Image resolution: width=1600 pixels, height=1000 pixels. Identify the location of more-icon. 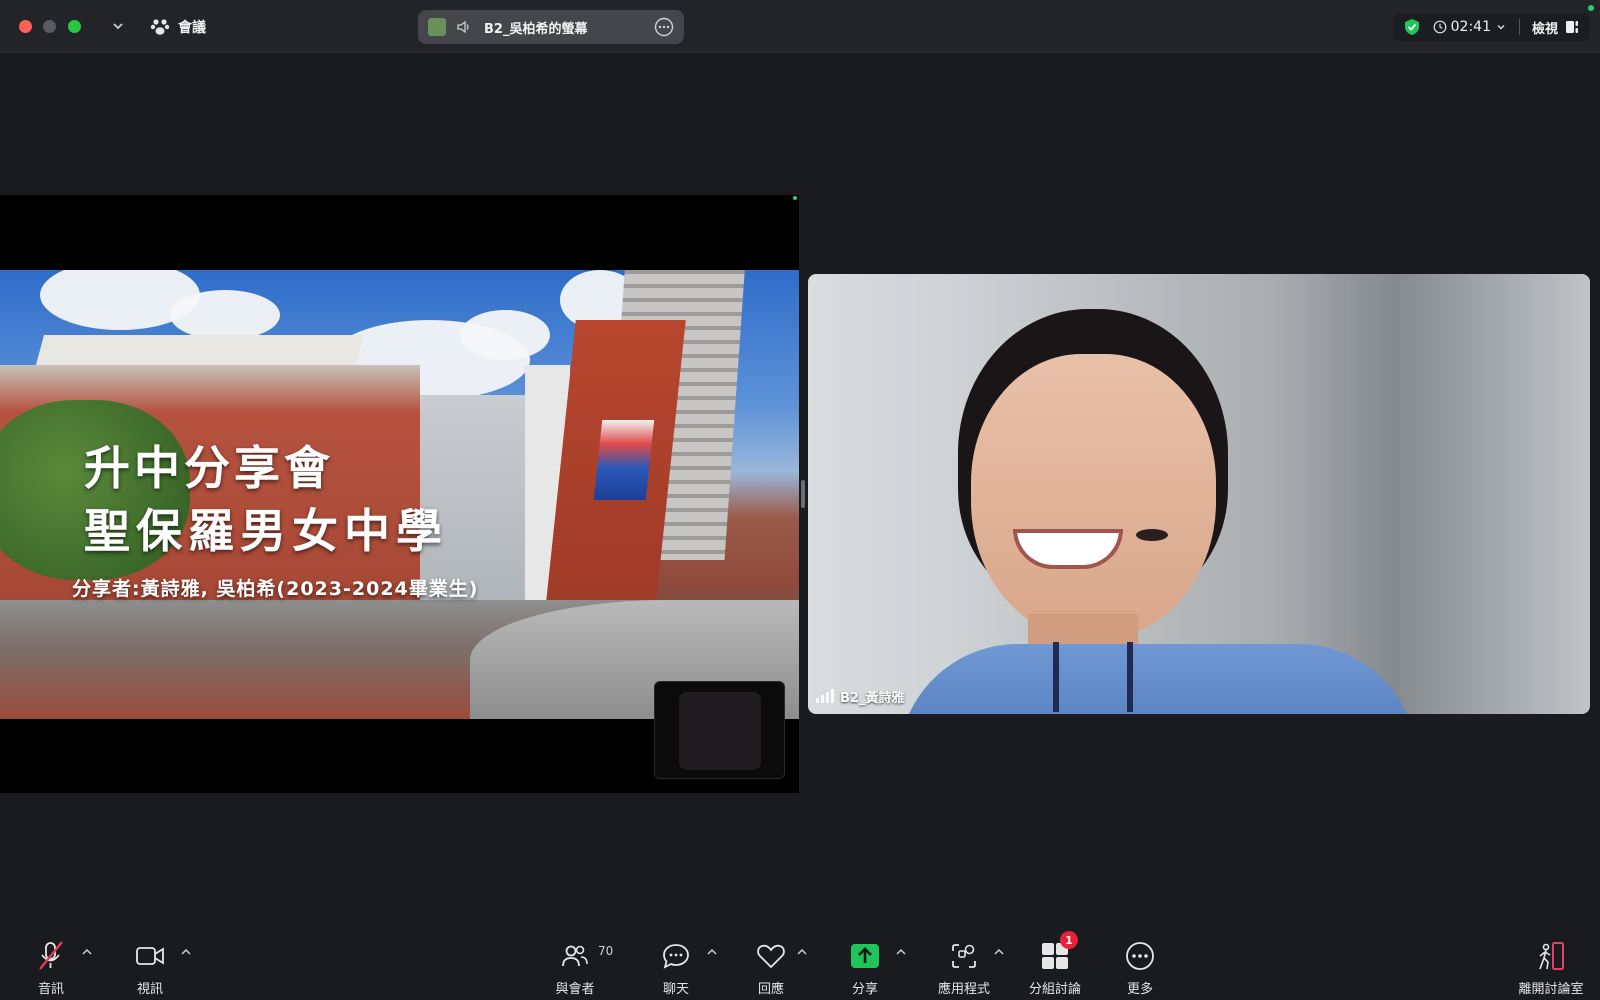
(1140, 955).